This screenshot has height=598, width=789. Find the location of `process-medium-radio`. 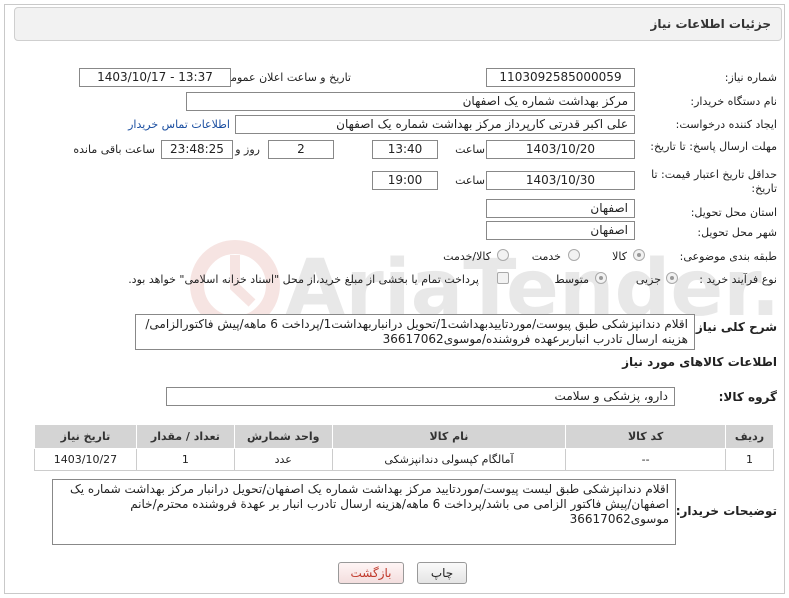

process-medium-radio is located at coordinates (601, 278).